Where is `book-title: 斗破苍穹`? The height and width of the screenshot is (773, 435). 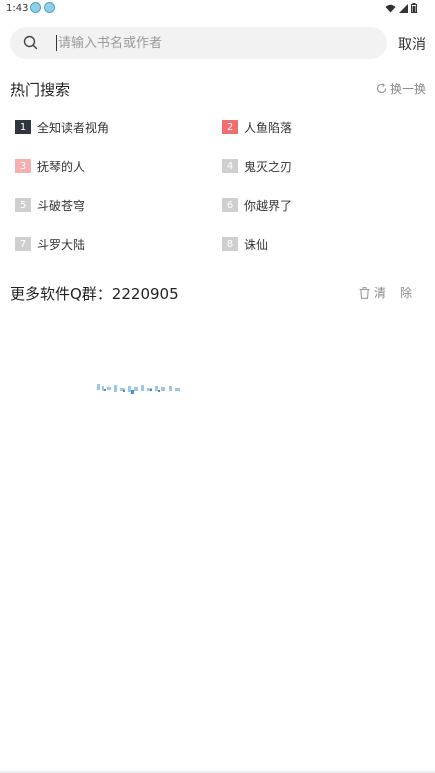
book-title: 斗破苍穹 is located at coordinates (61, 205).